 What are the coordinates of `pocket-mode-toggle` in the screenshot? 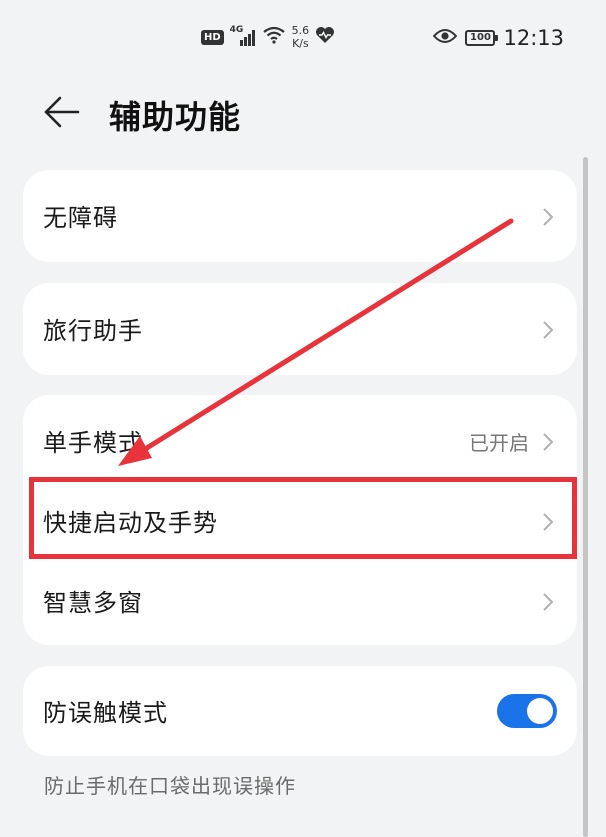 It's located at (527, 711).